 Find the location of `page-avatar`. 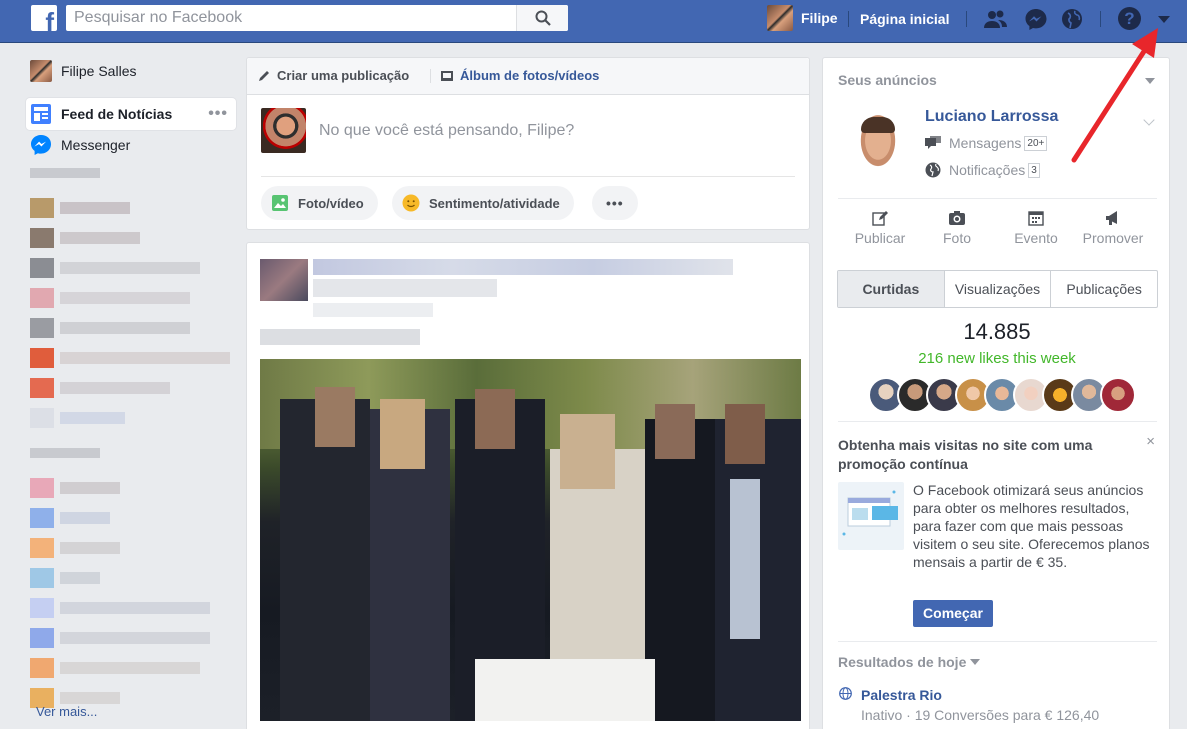

page-avatar is located at coordinates (878, 148).